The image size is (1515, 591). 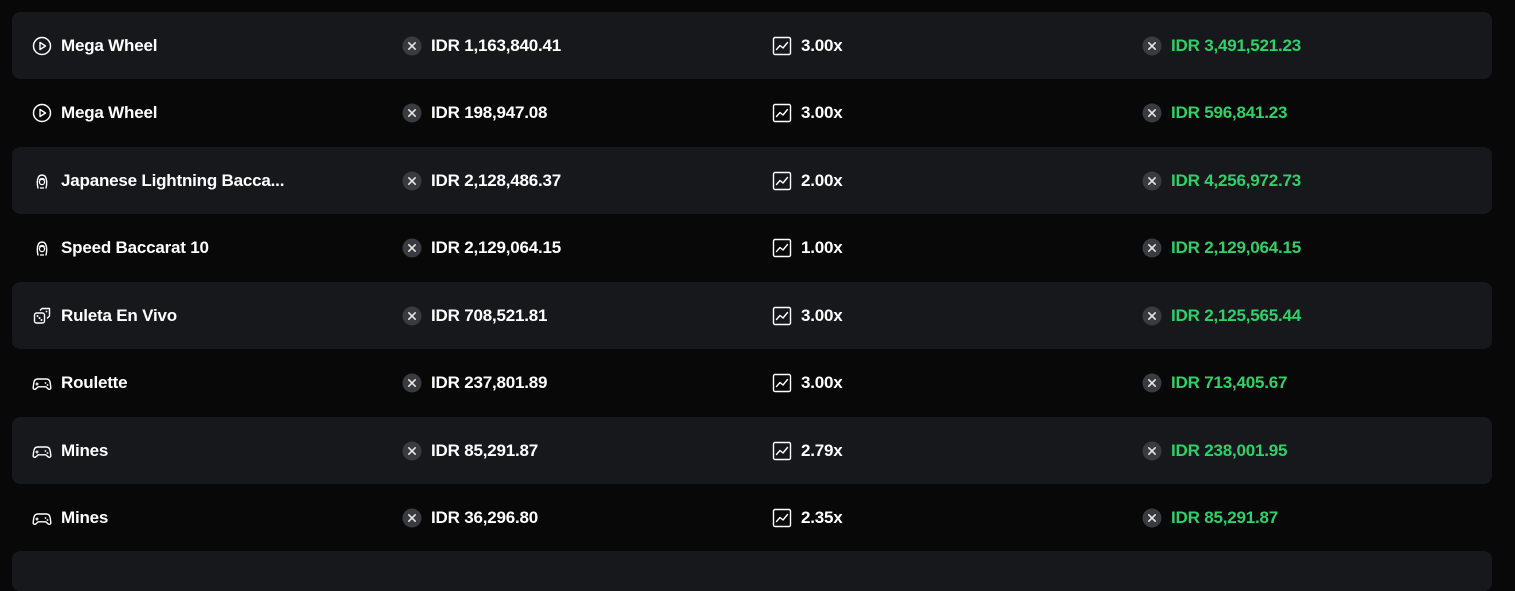 I want to click on payout-cell: IDR 596,841.23, so click(x=1214, y=113).